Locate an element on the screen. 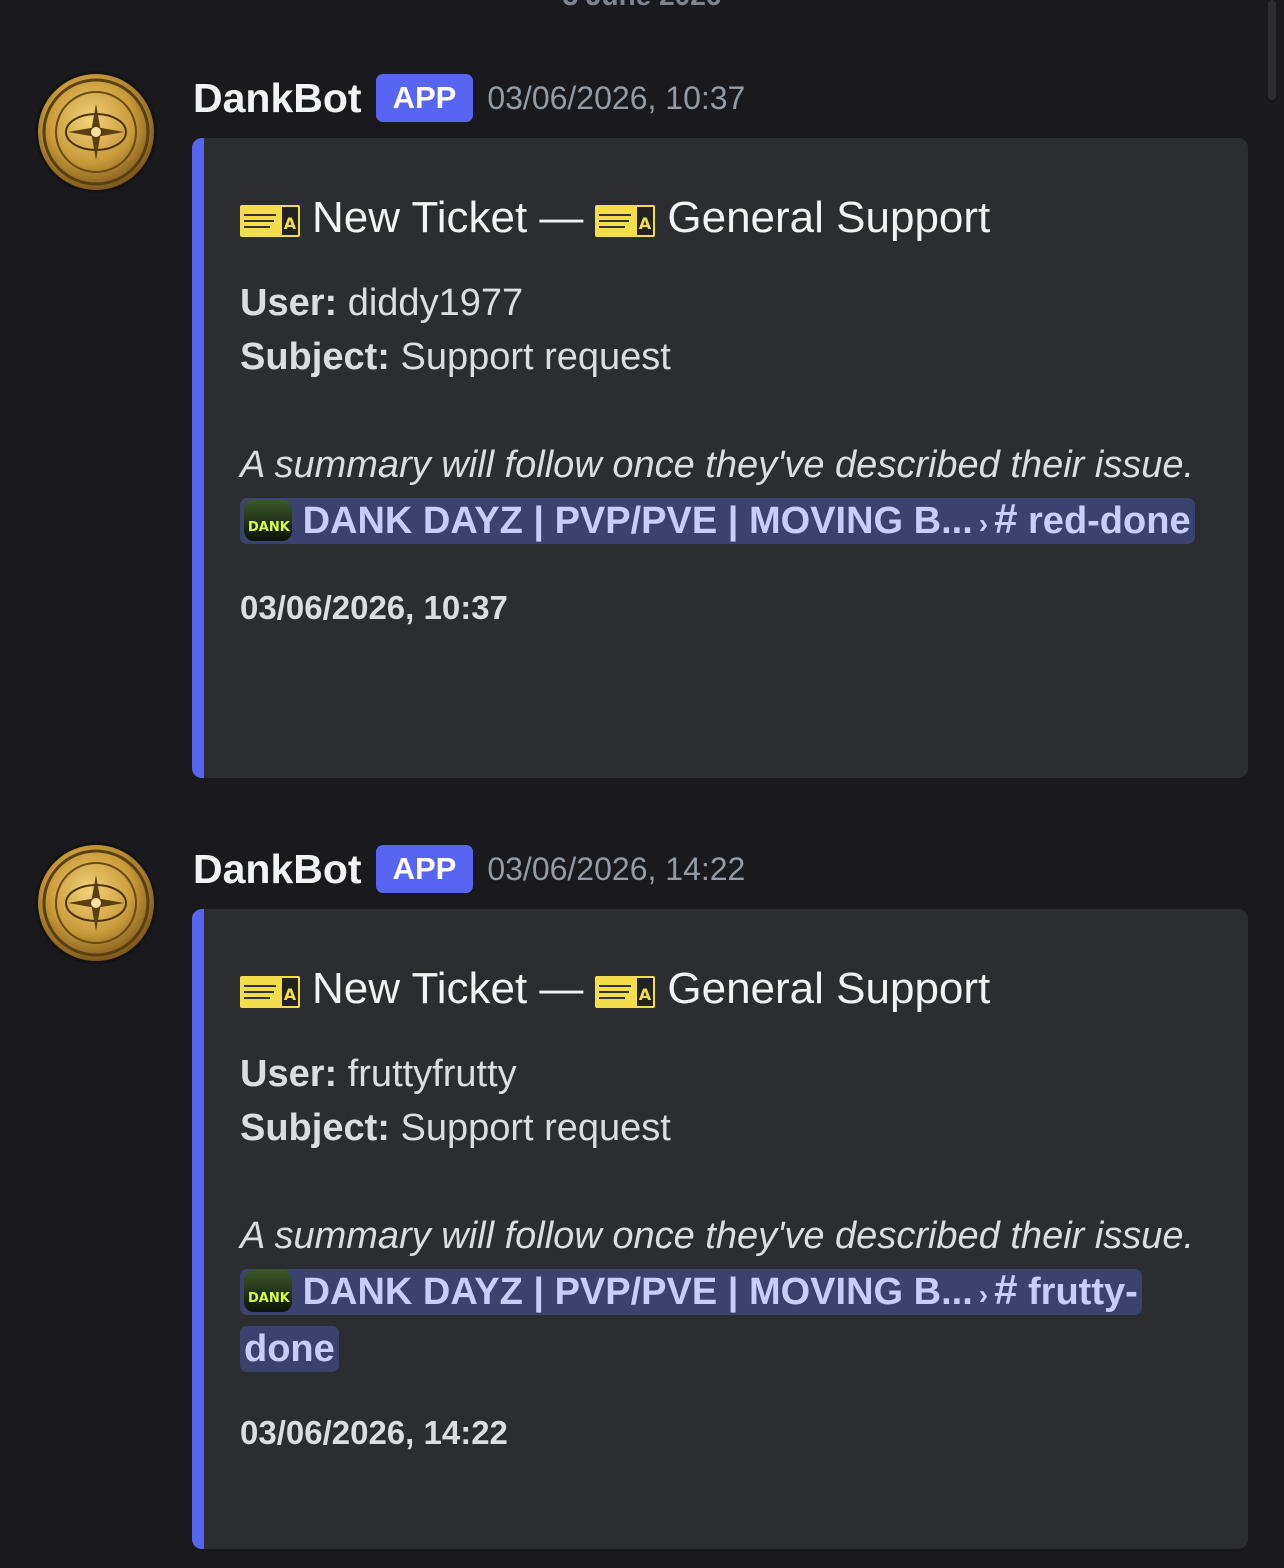 This screenshot has height=1568, width=1284. message-timestamp: 03/06/2026, 14:22 is located at coordinates (616, 868).